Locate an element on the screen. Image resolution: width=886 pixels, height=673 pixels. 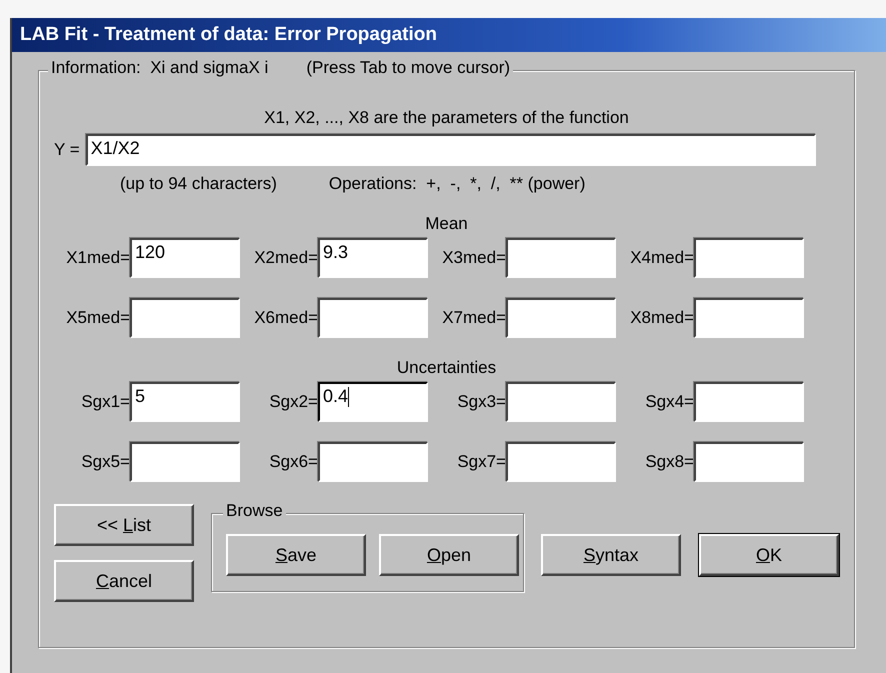
input-field: 120 is located at coordinates (185, 258).